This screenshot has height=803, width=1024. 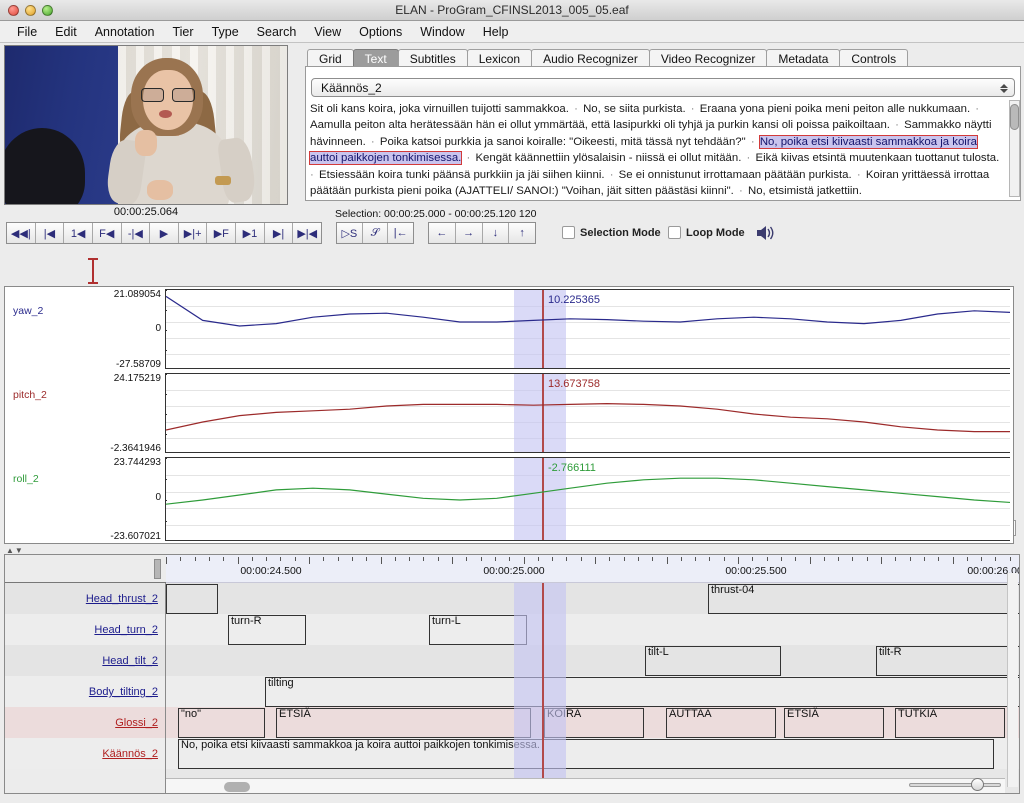 What do you see at coordinates (401, 233) in the screenshot?
I see `selection-to-crosshair-button: |←` at bounding box center [401, 233].